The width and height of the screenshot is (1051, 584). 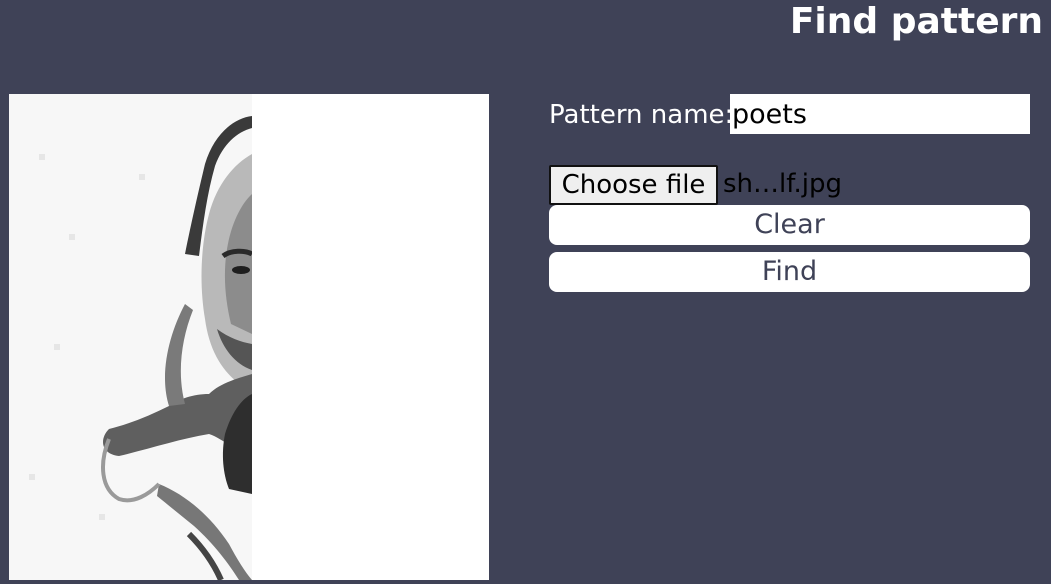 I want to click on pattern-name-row: Pattern name:, so click(x=789, y=114).